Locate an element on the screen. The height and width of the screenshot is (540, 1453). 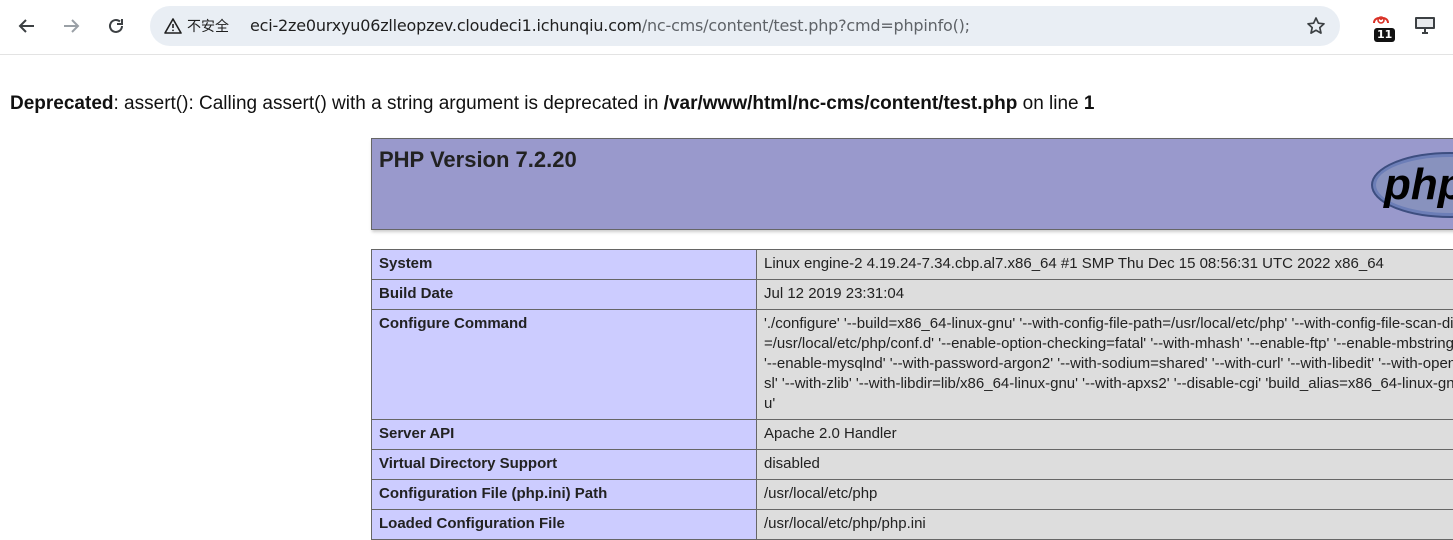
deprecated-label: Deprecated is located at coordinates (62, 103).